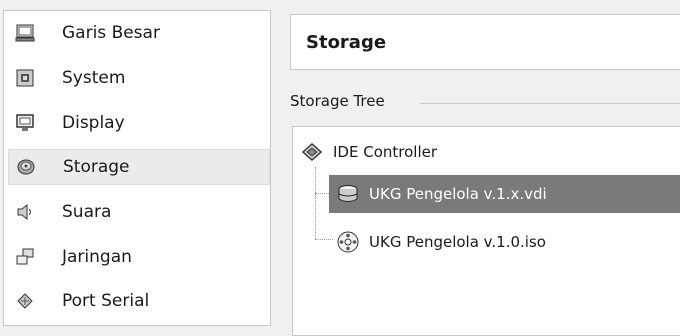 This screenshot has height=336, width=680. I want to click on sidebar-item-label: Suara, so click(87, 212).